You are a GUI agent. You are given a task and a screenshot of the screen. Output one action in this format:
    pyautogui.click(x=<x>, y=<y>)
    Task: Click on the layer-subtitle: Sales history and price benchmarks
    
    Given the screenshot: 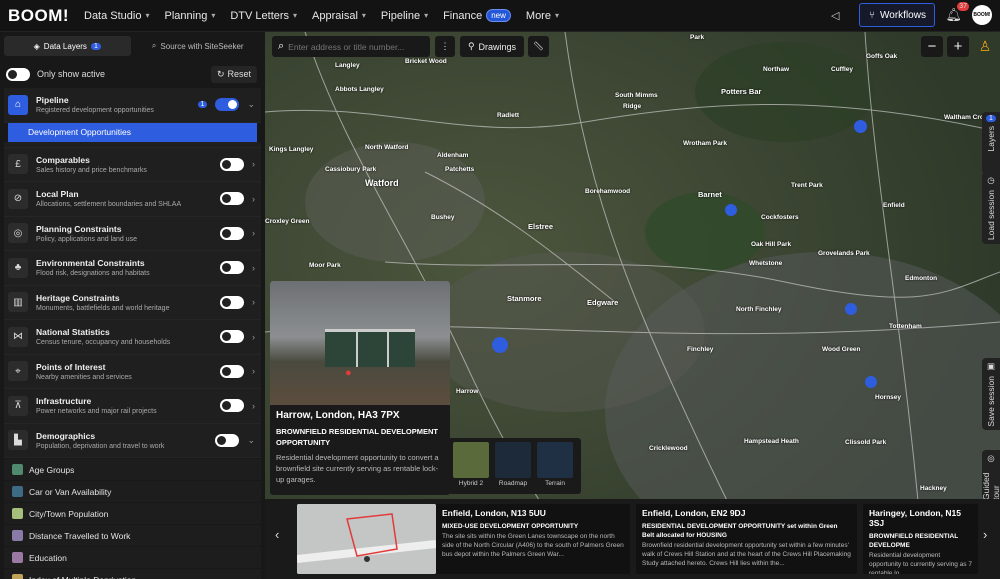 What is the action you would take?
    pyautogui.click(x=91, y=170)
    